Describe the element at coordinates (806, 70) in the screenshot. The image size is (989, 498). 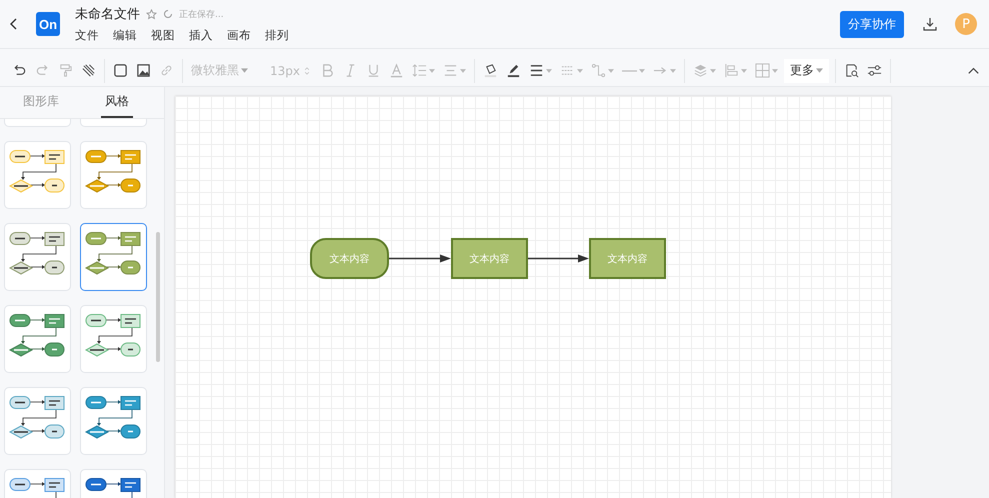
I see `more-dropdown: 更多` at that location.